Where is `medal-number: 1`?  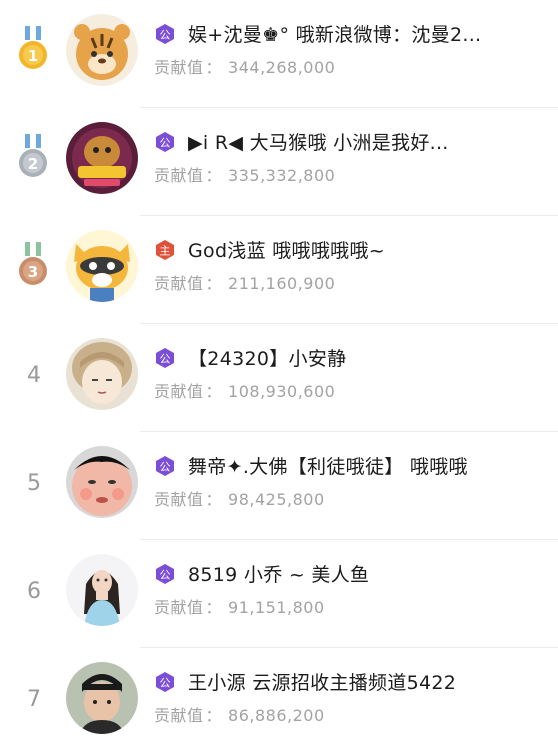 medal-number: 1 is located at coordinates (33, 56).